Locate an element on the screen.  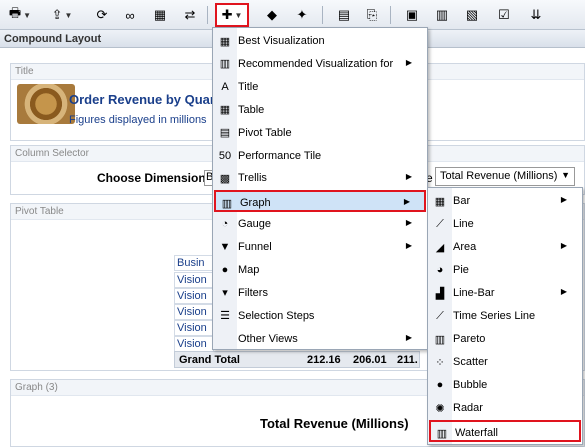
table-icon: ▦ is located at coordinates (225, 110).